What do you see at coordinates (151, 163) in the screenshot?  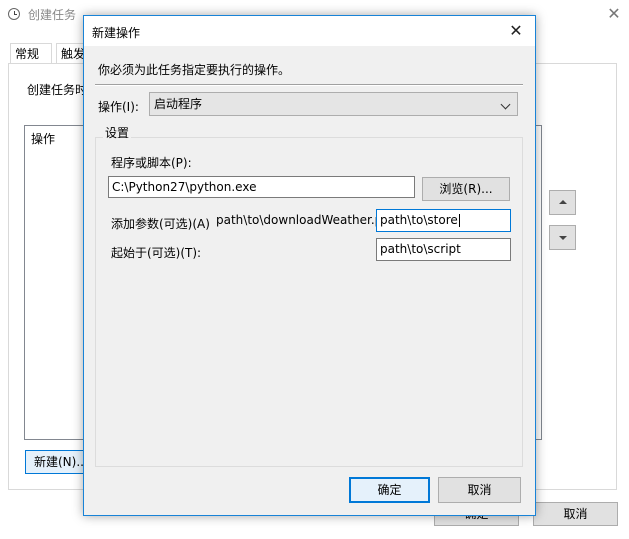 I see `program-label: 程序或脚本(P):` at bounding box center [151, 163].